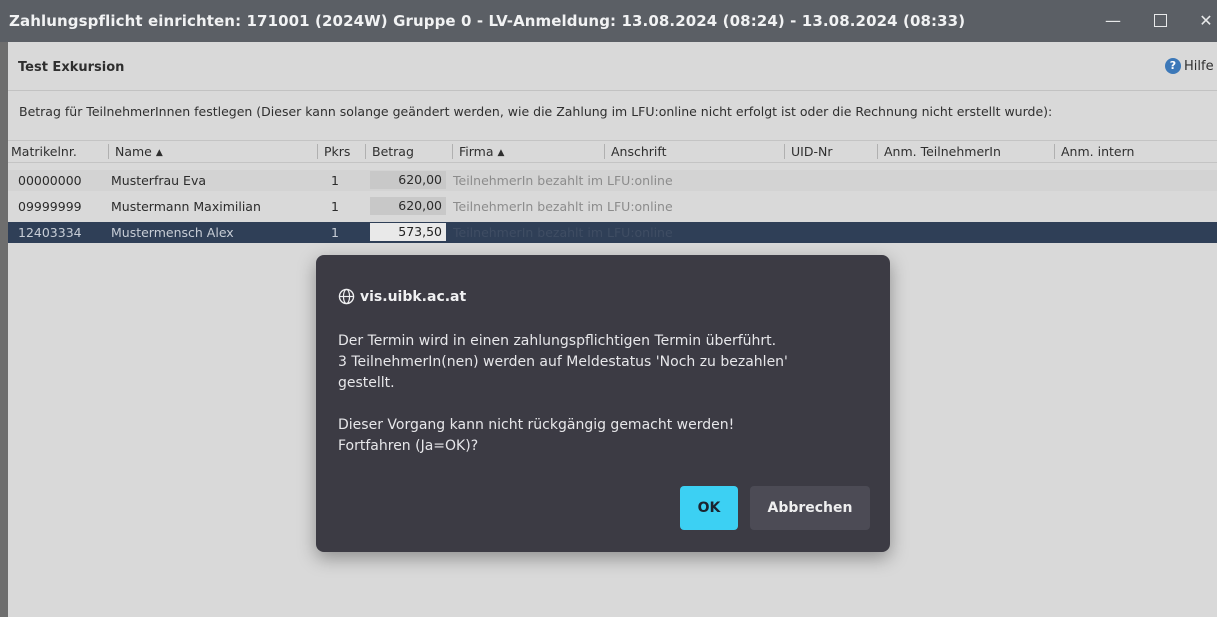 This screenshot has width=1217, height=617. I want to click on window-border, so click(4, 329).